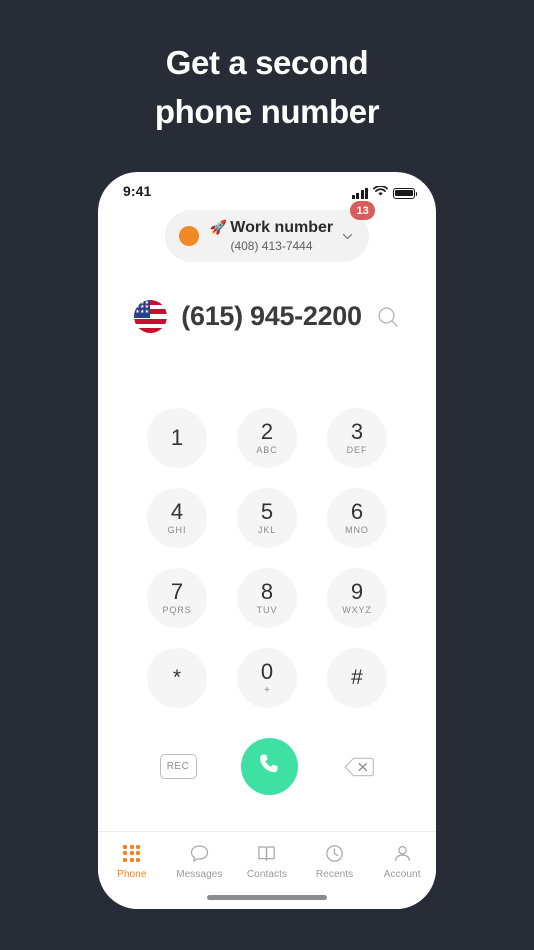  I want to click on status-badge: 13, so click(363, 210).